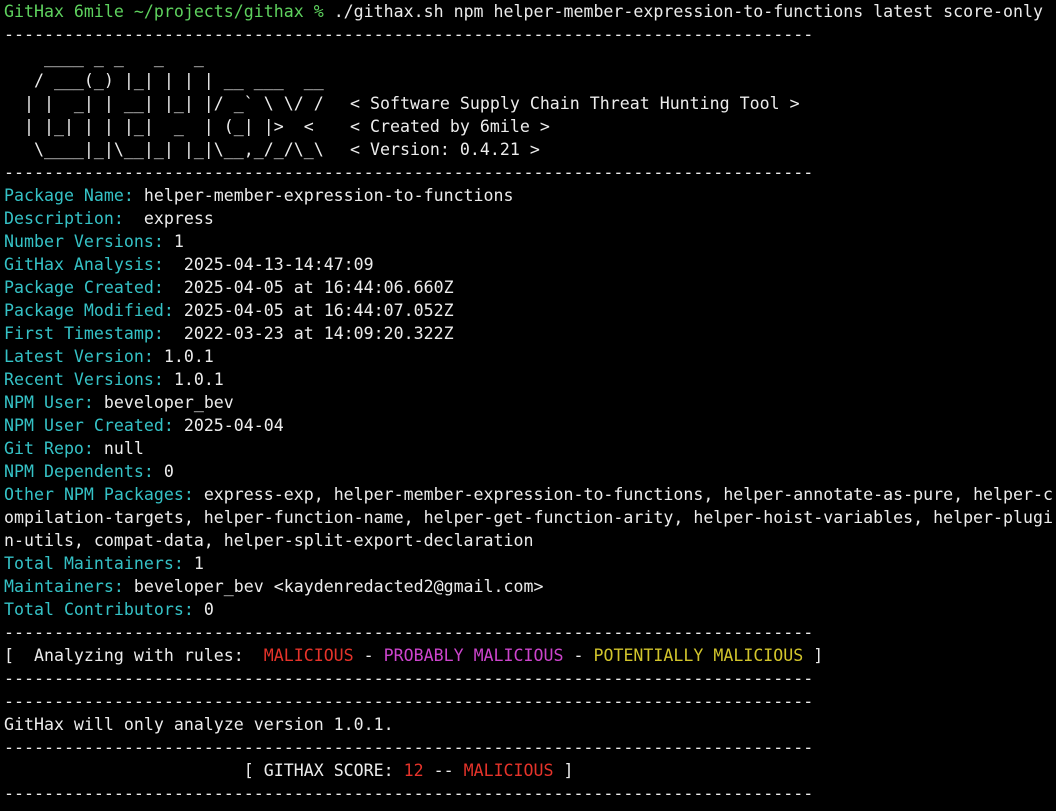 Image resolution: width=1056 pixels, height=811 pixels. Describe the element at coordinates (164, 103) in the screenshot. I see `banner-art-line: | | _| | __| |_| |/ _` \ \/ /` at that location.